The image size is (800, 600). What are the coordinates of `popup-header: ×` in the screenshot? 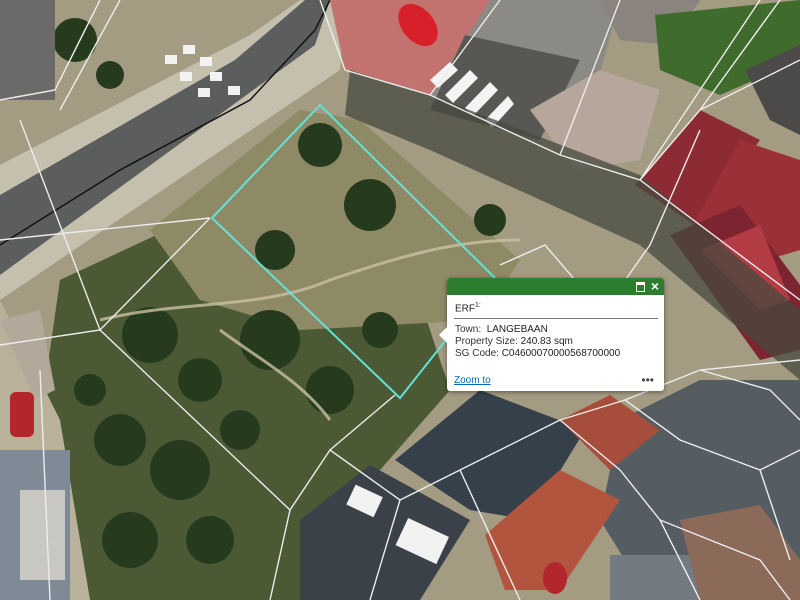 It's located at (555, 286).